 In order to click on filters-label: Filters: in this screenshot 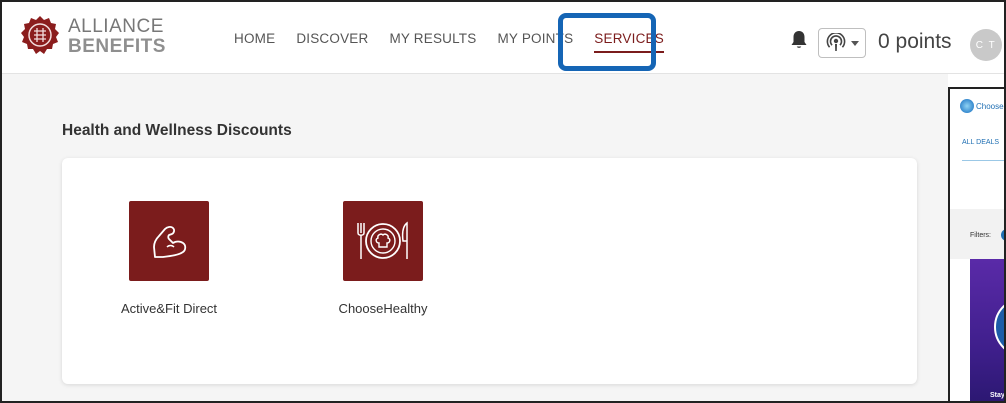, I will do `click(980, 235)`.